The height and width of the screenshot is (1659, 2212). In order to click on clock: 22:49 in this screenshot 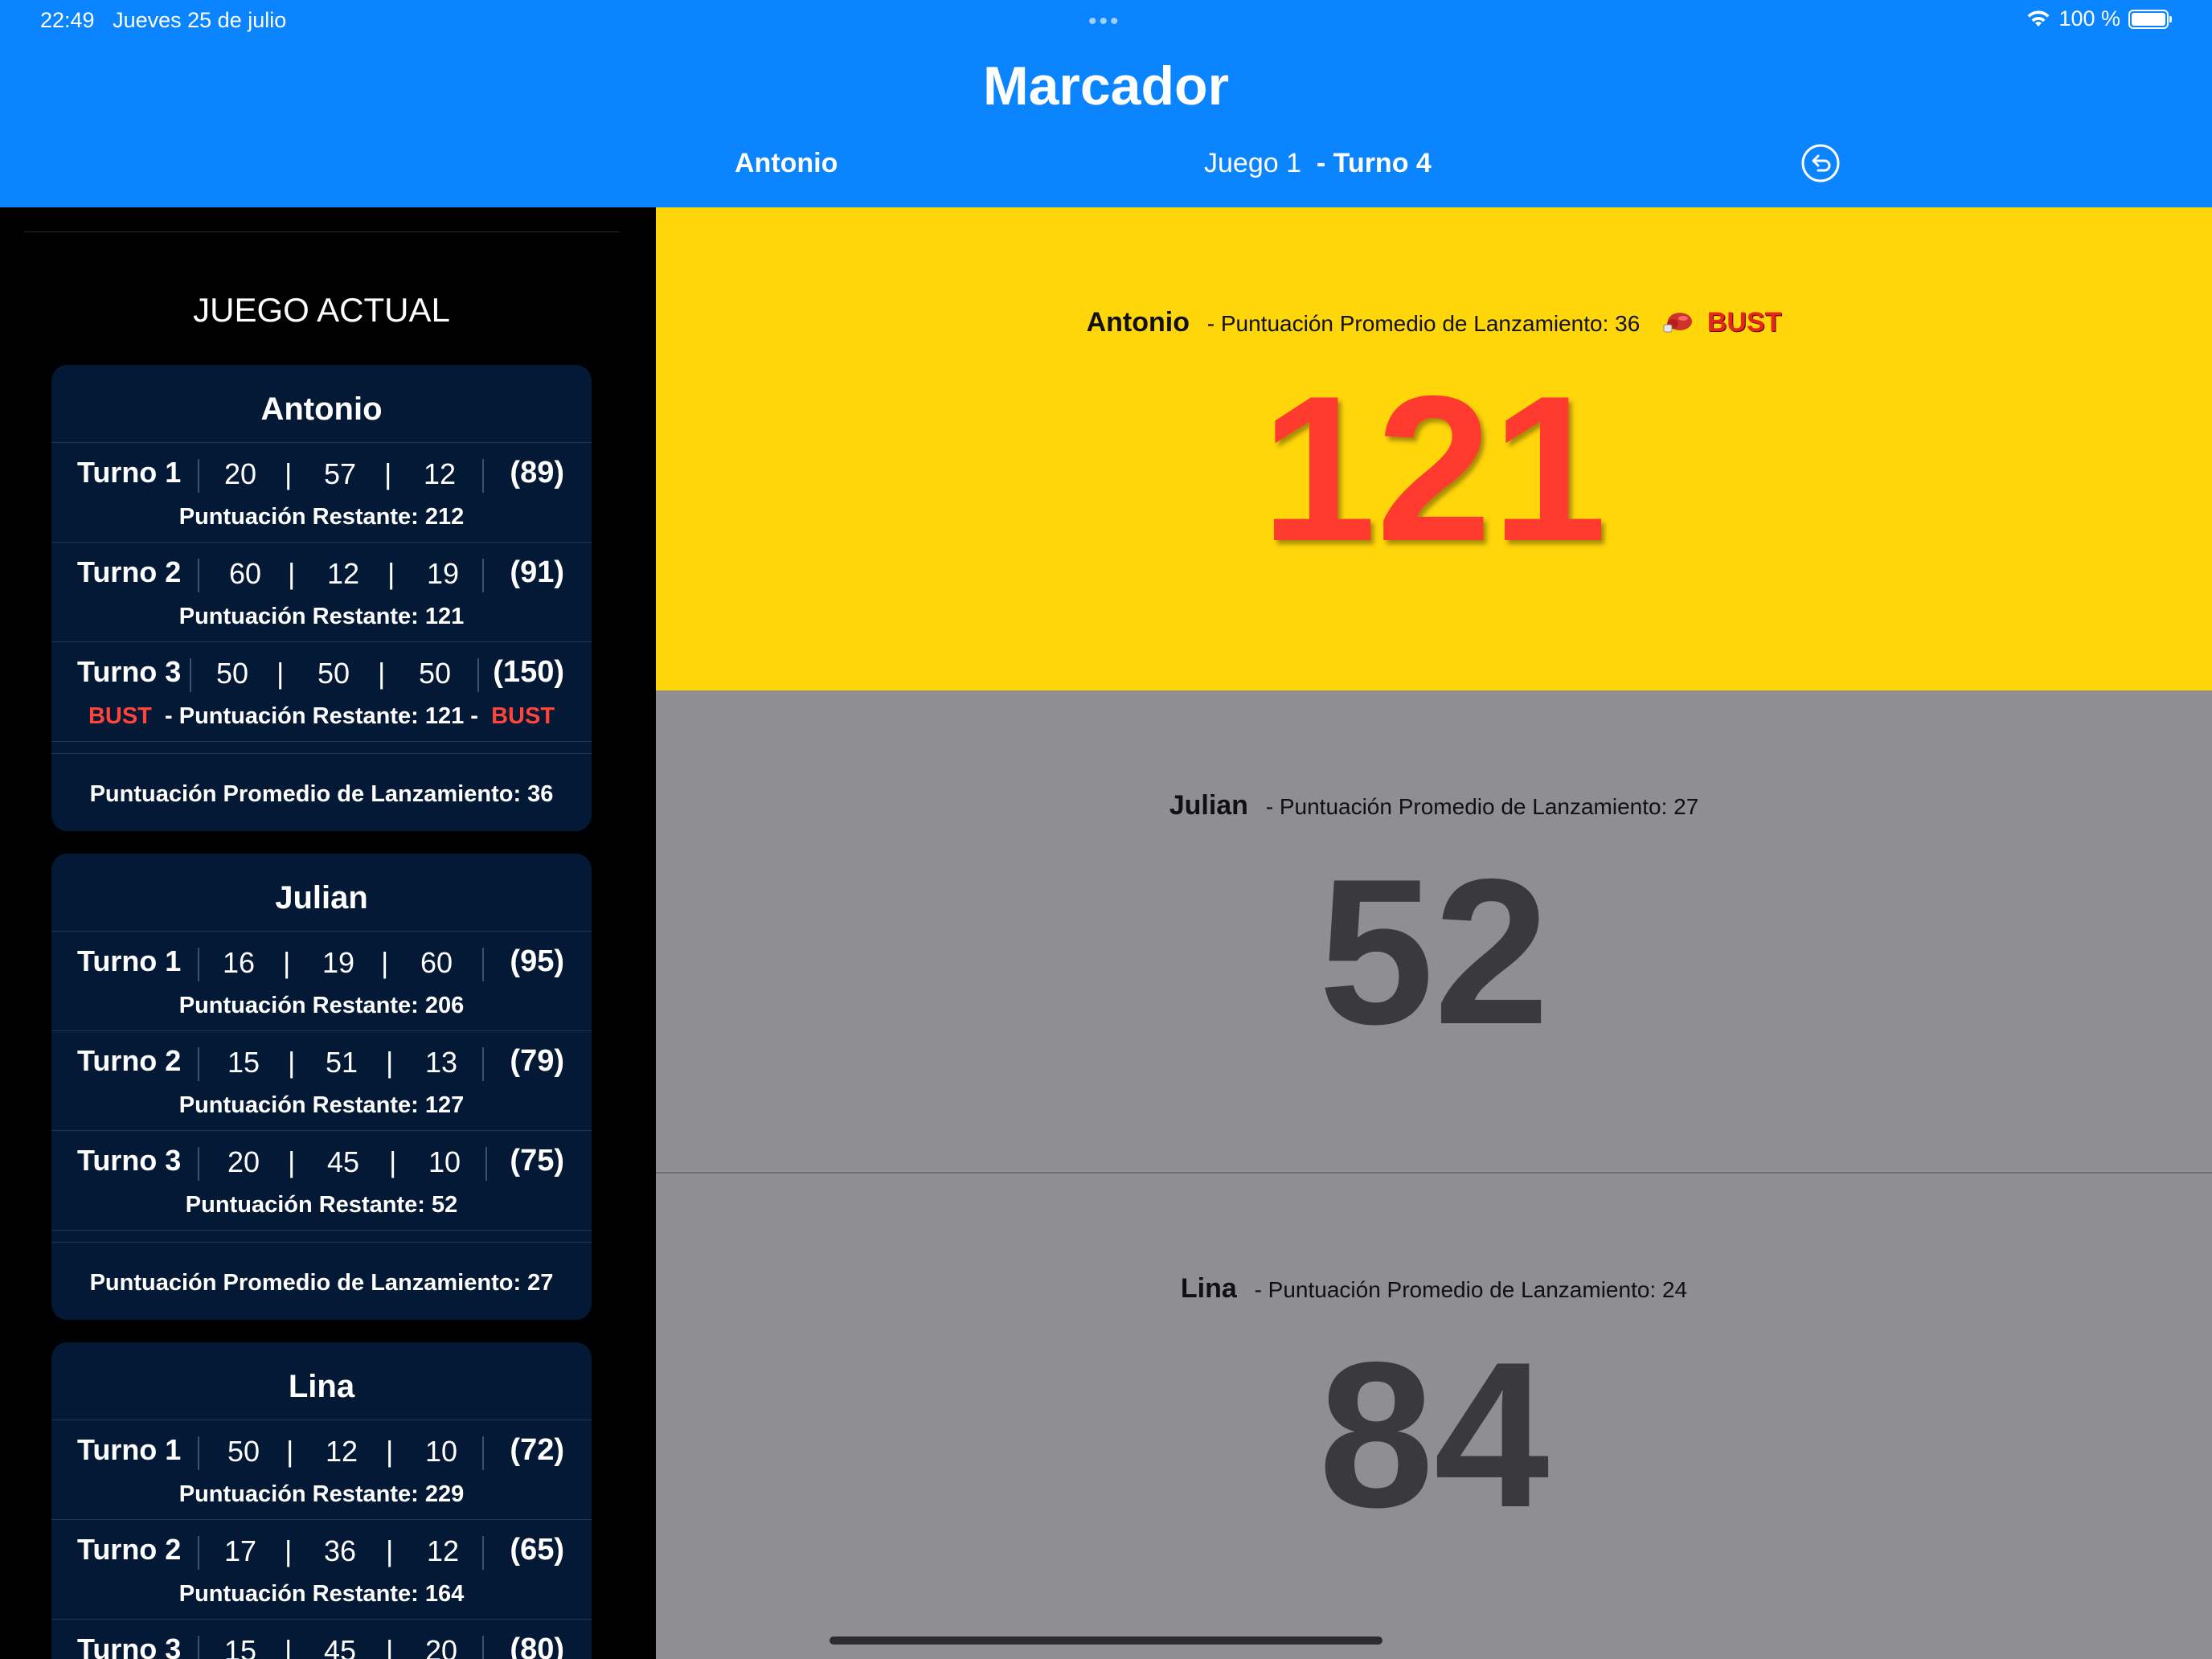, I will do `click(67, 20)`.